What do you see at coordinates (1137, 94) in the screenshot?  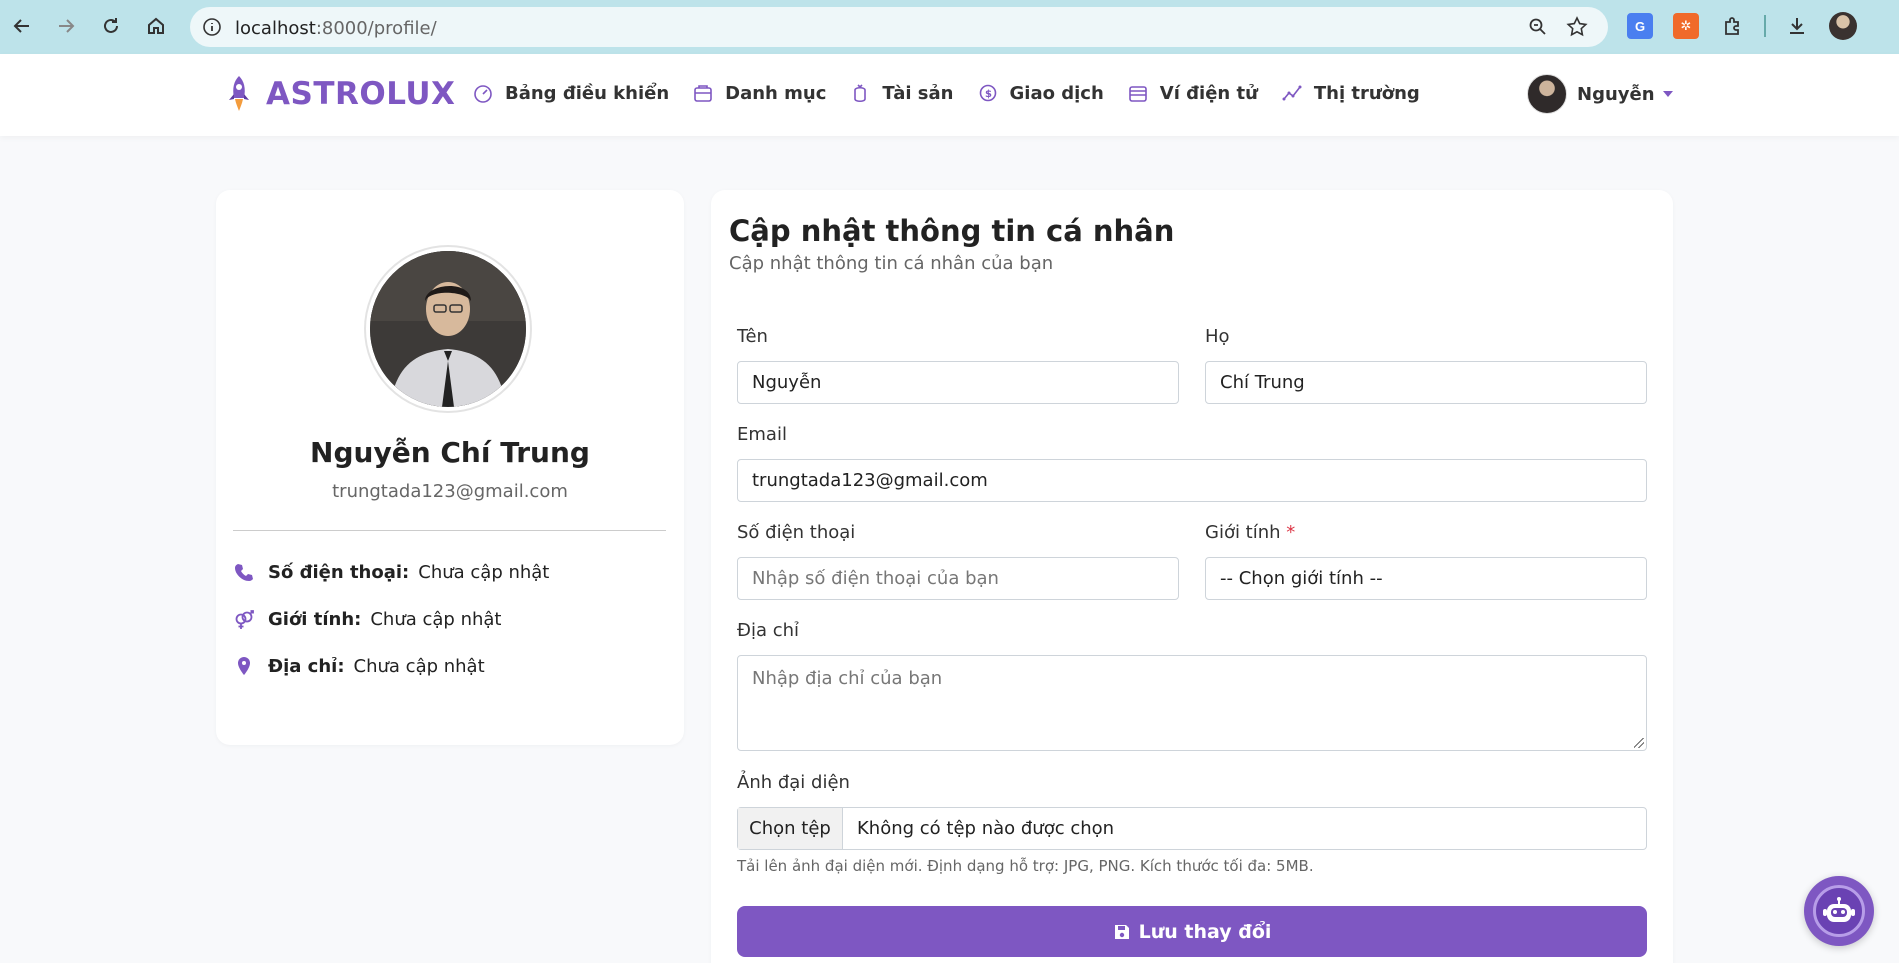 I see `wallet-icon` at bounding box center [1137, 94].